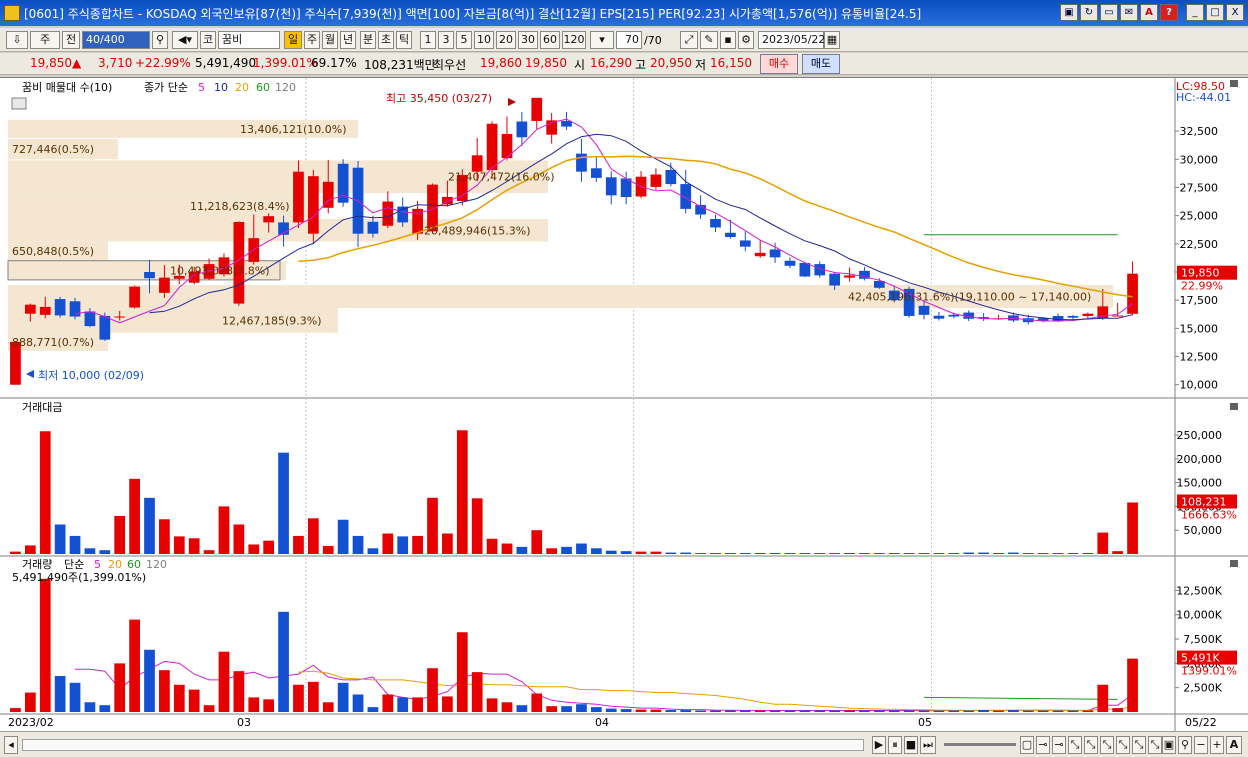 The image size is (1248, 757). Describe the element at coordinates (477, 230) in the screenshot. I see `profile-label: 20,489,946(15.3%)` at that location.